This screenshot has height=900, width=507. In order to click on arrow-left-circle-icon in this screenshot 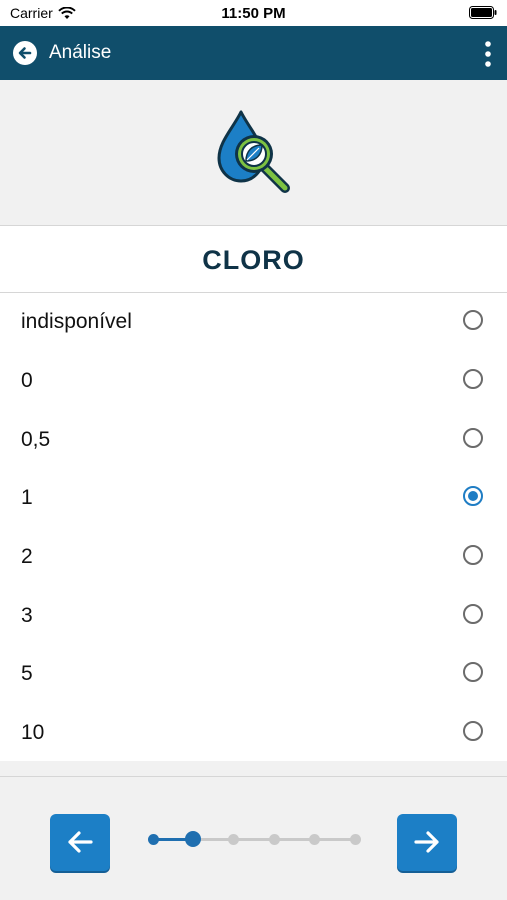, I will do `click(25, 53)`.